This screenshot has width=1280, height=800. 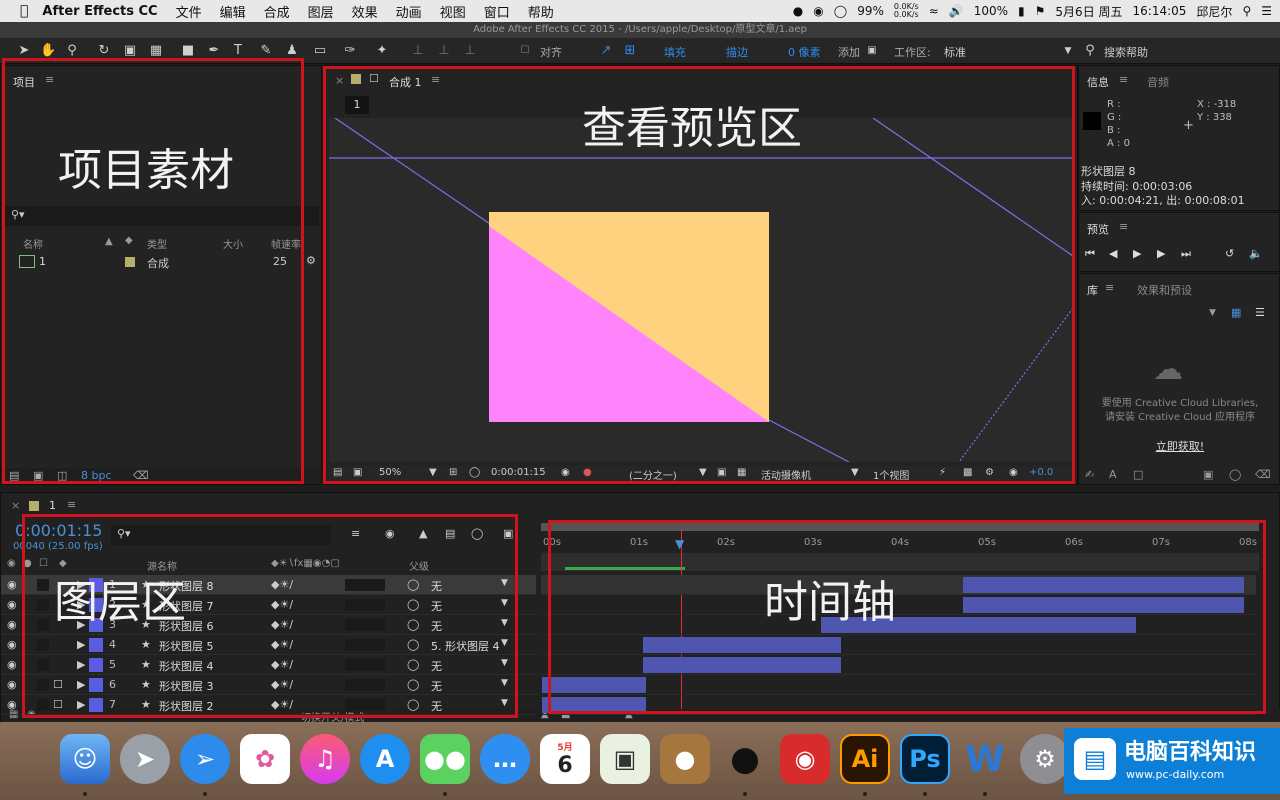 What do you see at coordinates (266, 51) in the screenshot?
I see `brush-tool-icon: ✎` at bounding box center [266, 51].